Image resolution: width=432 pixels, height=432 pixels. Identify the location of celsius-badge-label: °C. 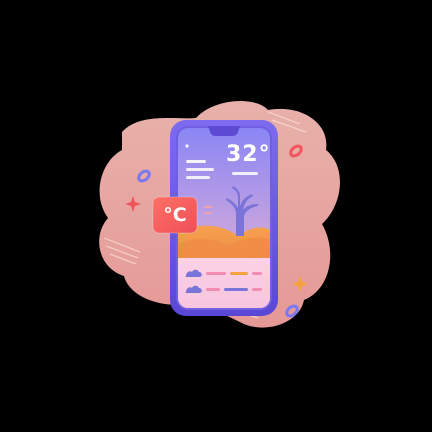
(175, 215).